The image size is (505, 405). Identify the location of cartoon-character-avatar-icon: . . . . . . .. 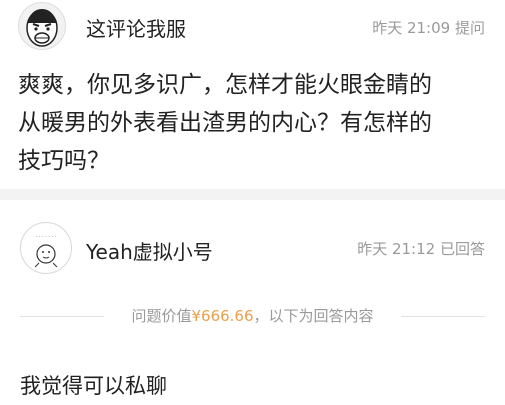
(46, 248).